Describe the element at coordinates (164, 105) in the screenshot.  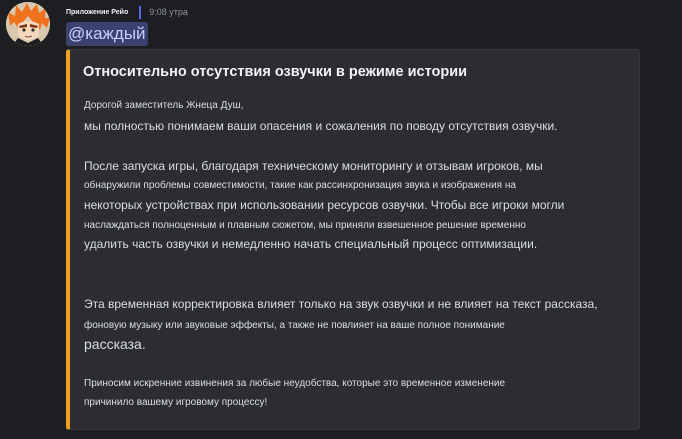
I see `embed-line-greeting: Дорогой заместитель Жнеца Душ,` at that location.